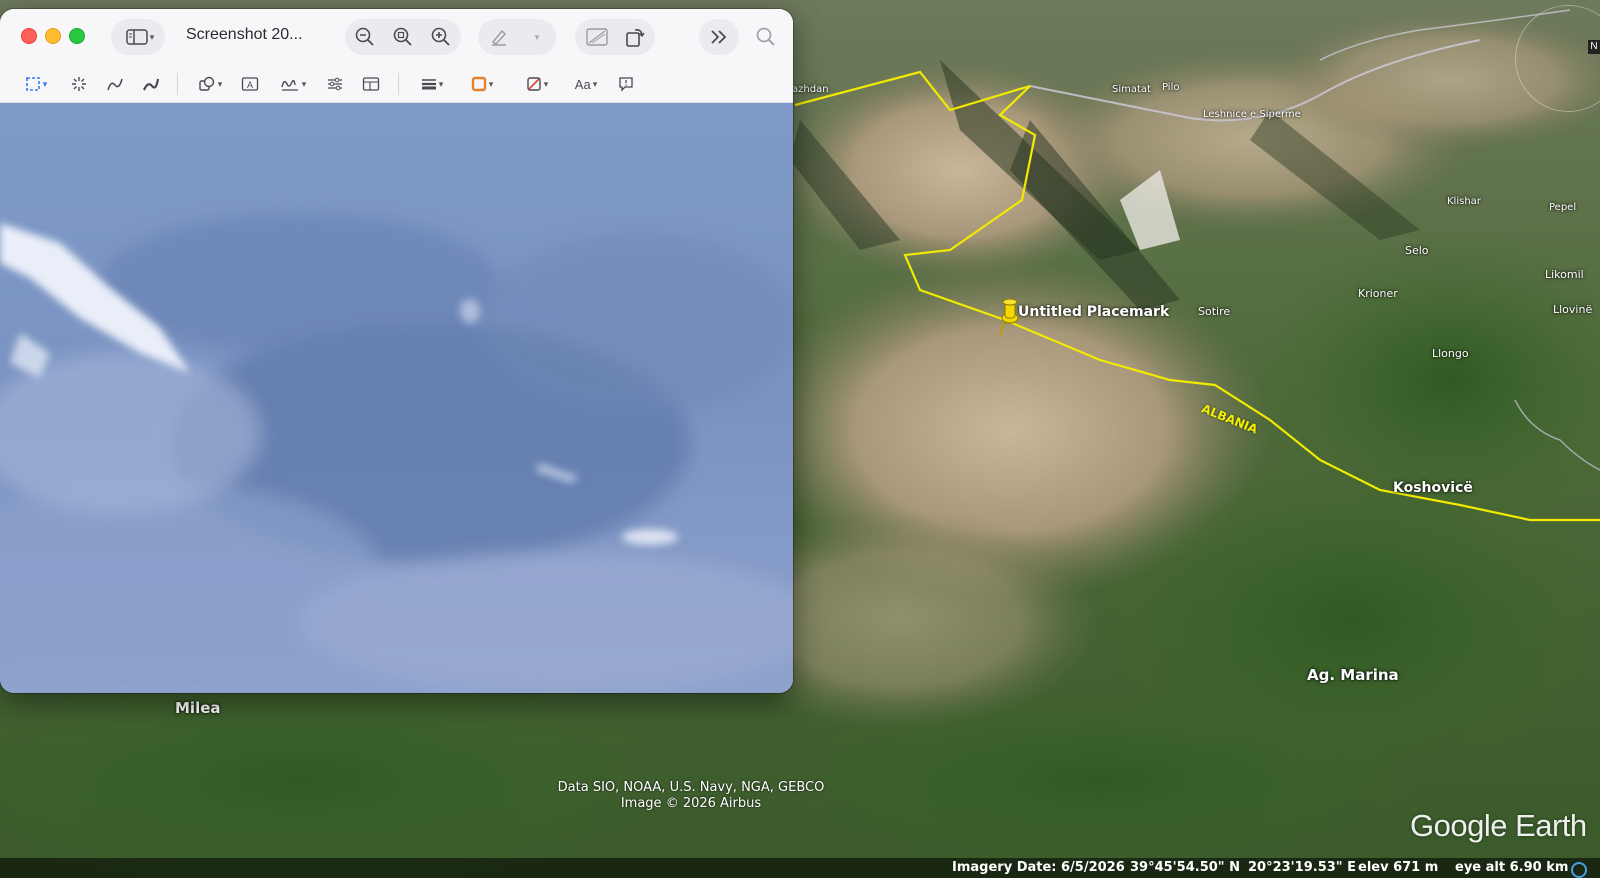  I want to click on selection-tool-button: ▾, so click(36, 84).